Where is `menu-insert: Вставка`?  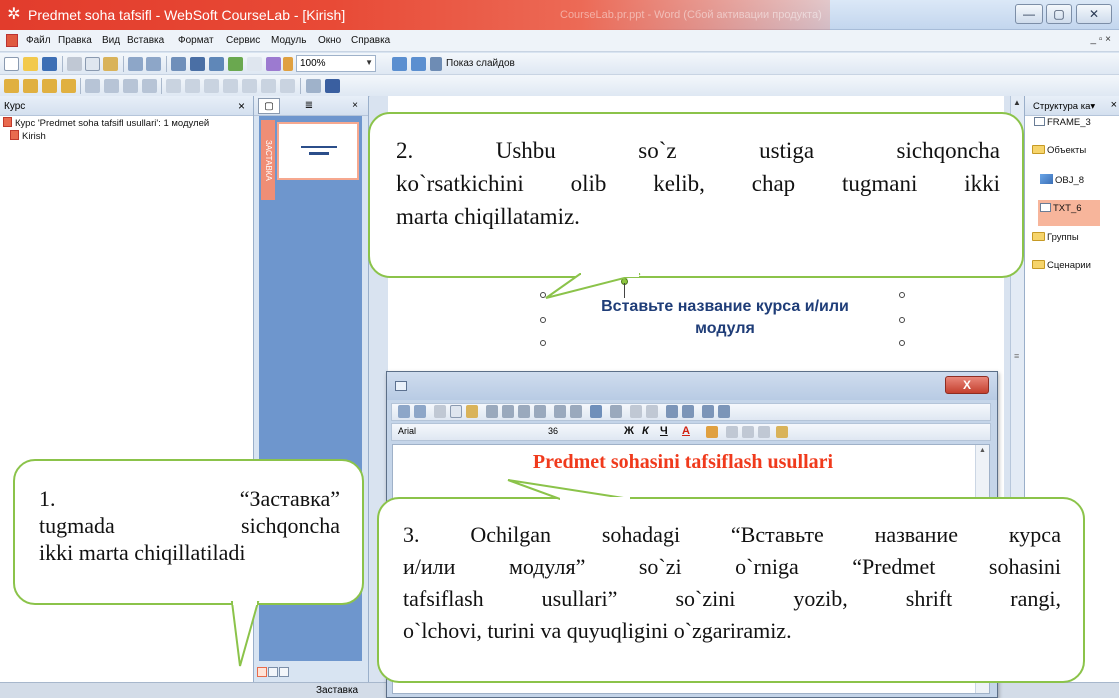
menu-insert: Вставка is located at coordinates (145, 40).